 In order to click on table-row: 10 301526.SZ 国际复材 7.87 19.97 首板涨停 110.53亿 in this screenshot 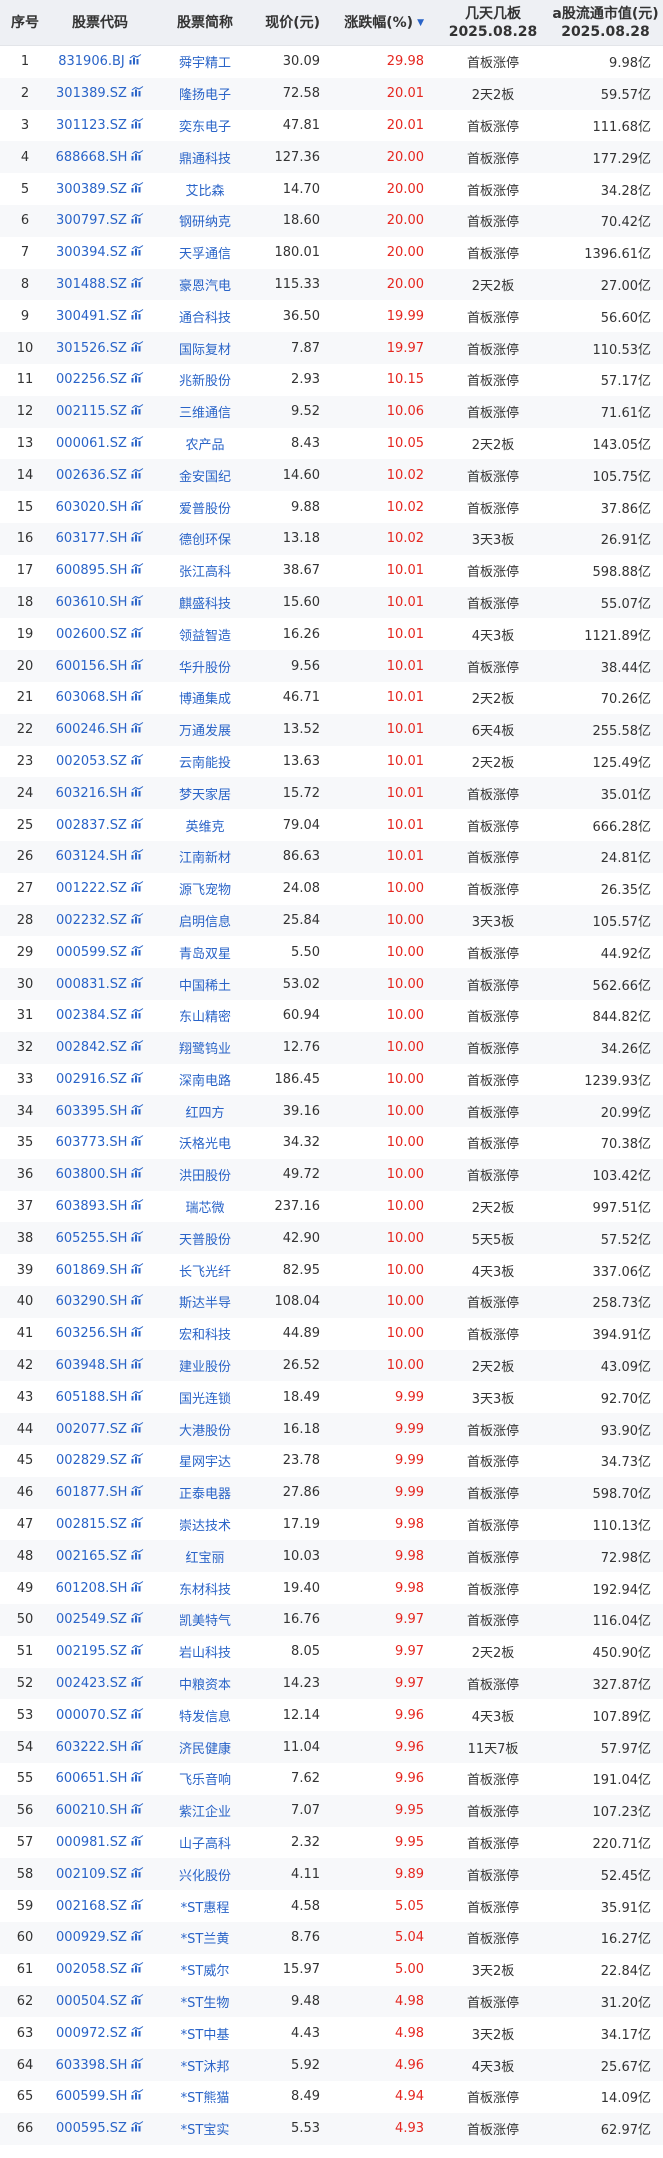, I will do `click(331, 348)`.